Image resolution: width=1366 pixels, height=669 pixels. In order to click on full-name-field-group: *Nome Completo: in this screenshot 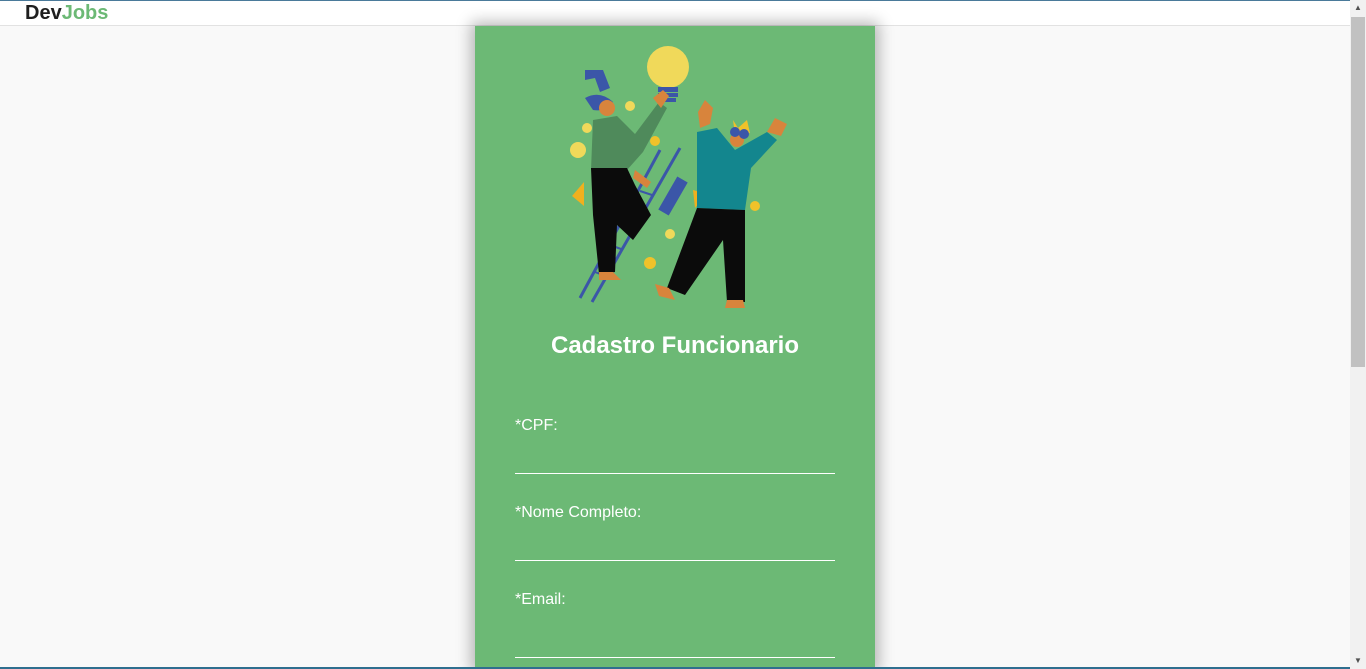, I will do `click(675, 532)`.